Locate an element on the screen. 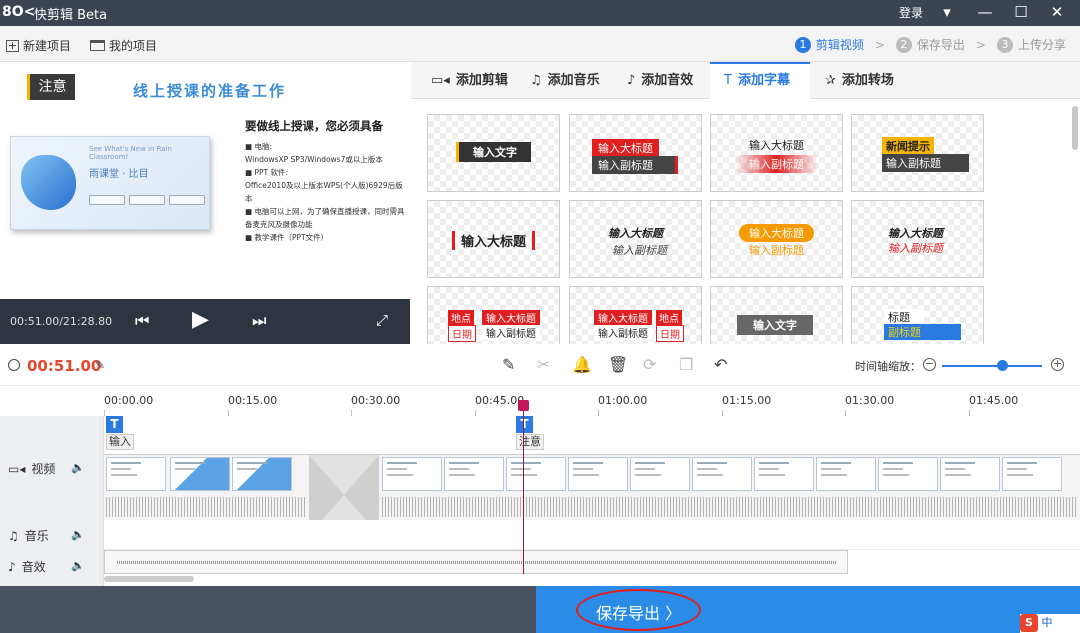 The height and width of the screenshot is (633, 1080). bottom-bar is located at coordinates (268, 609).